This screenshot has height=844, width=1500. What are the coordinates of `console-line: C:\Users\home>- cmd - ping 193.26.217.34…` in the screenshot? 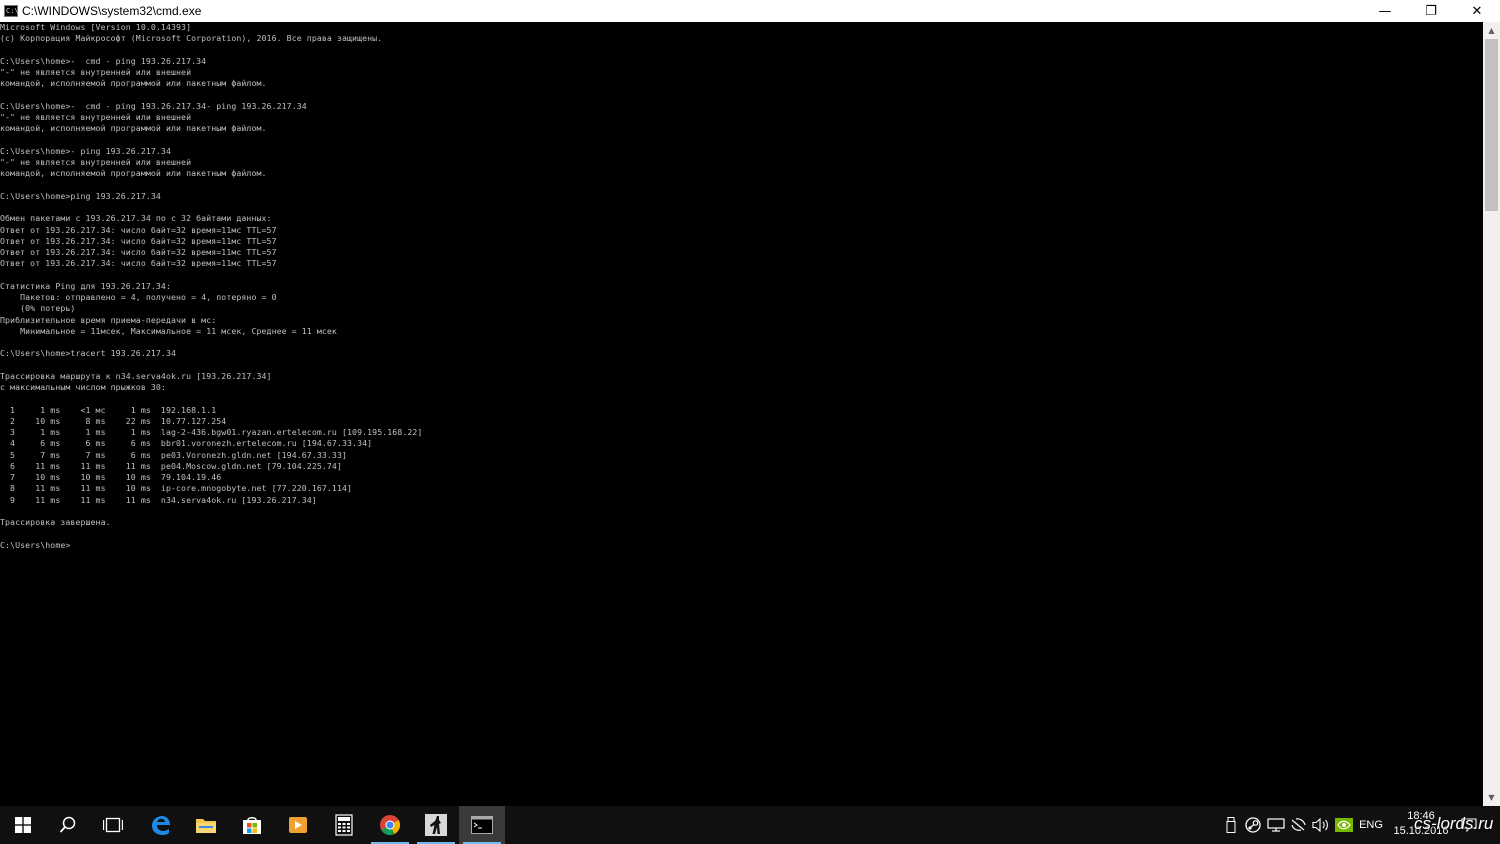 It's located at (153, 105).